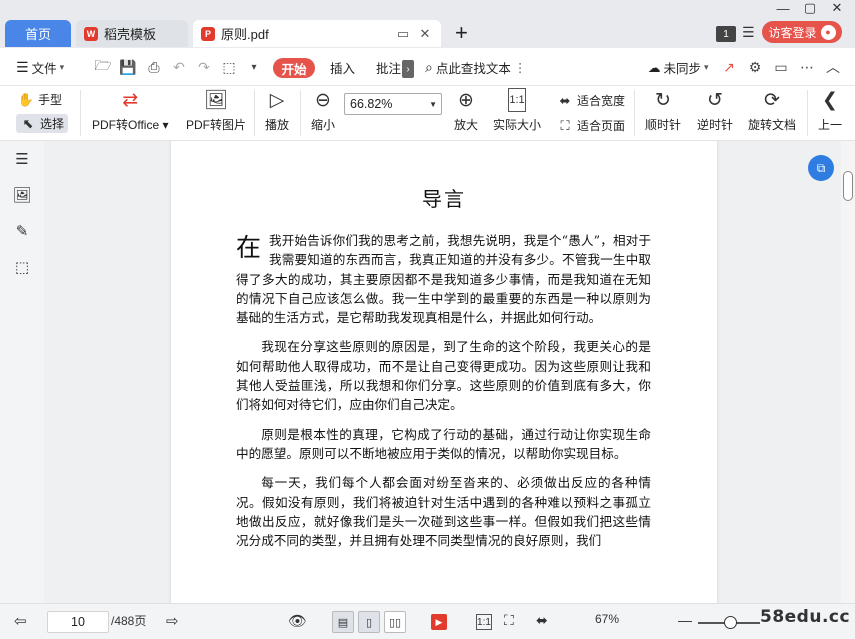 The image size is (855, 639). What do you see at coordinates (172, 621) in the screenshot?
I see `next-page-icon: ⇨` at bounding box center [172, 621].